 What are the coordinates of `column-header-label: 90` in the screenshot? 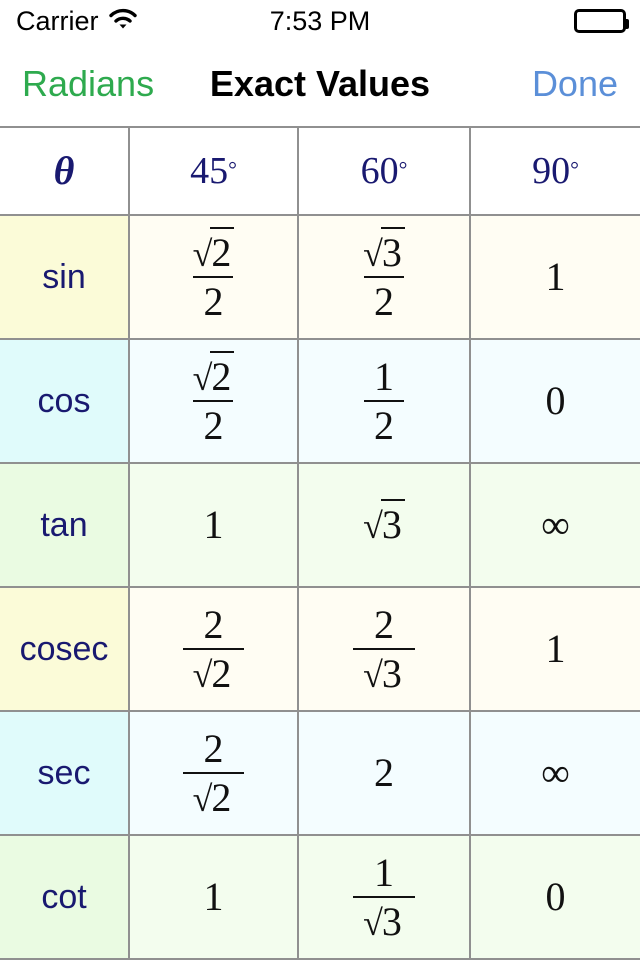 It's located at (551, 171).